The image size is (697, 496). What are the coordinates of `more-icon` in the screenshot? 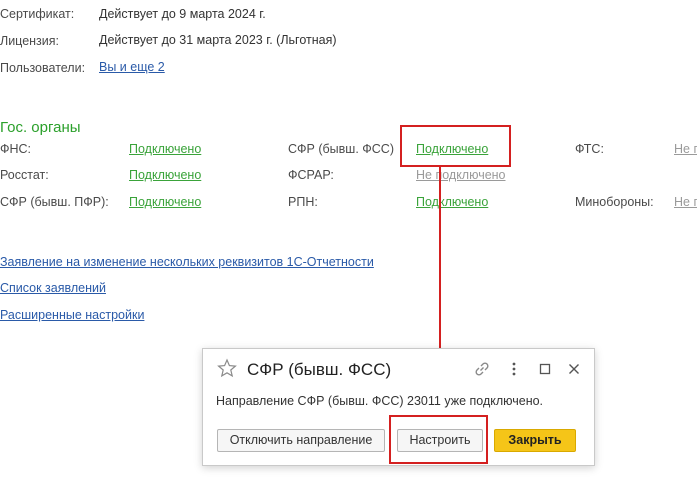 It's located at (514, 370).